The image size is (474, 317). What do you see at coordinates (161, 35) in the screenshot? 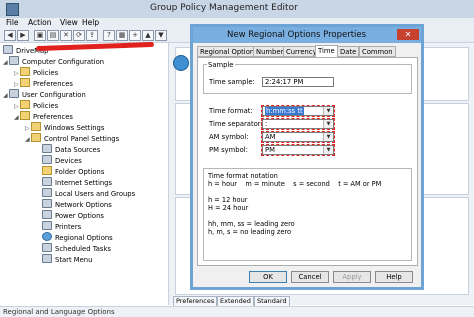
I see `move-down-icon: ▼` at bounding box center [161, 35].